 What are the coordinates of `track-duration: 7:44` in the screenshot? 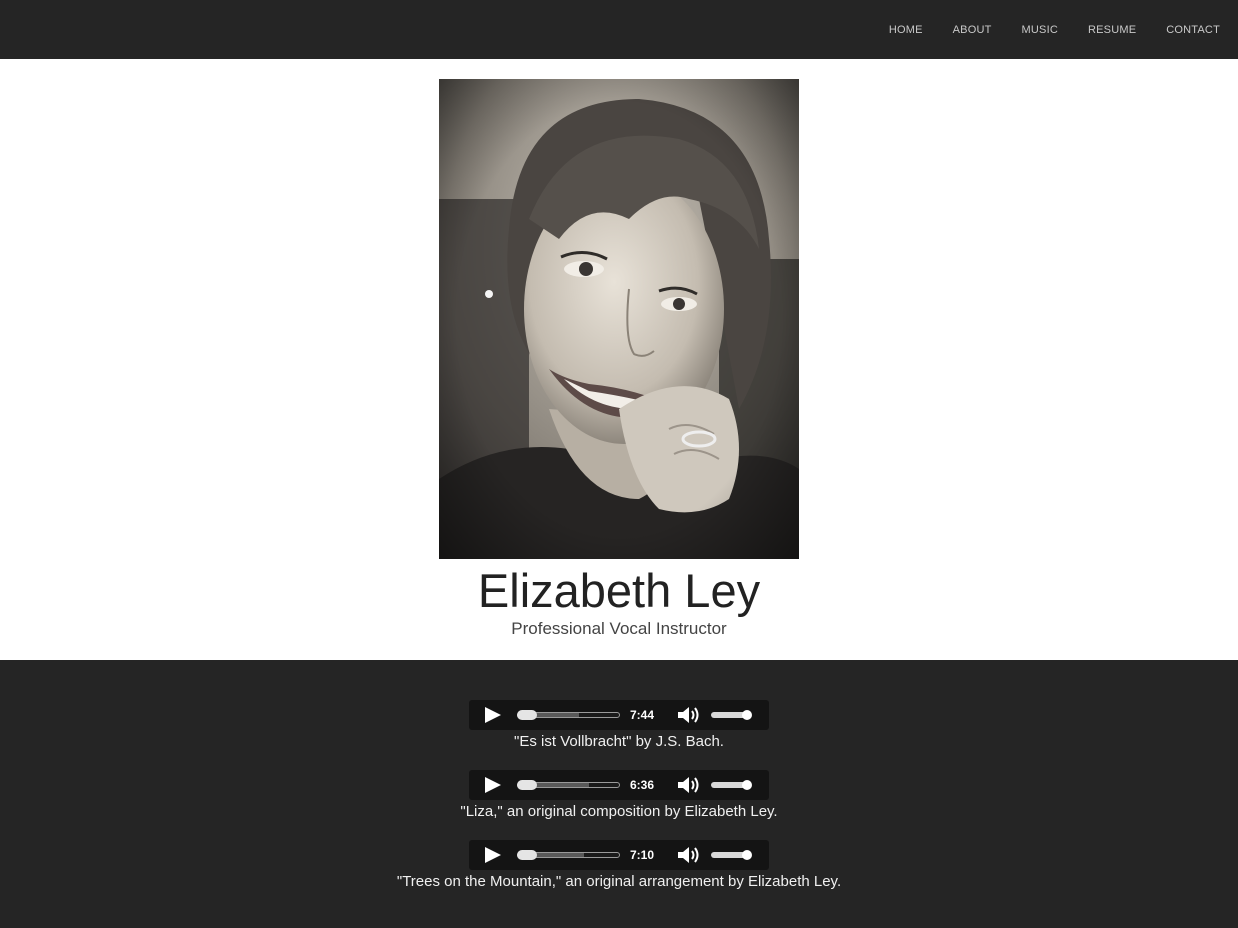 It's located at (642, 715).